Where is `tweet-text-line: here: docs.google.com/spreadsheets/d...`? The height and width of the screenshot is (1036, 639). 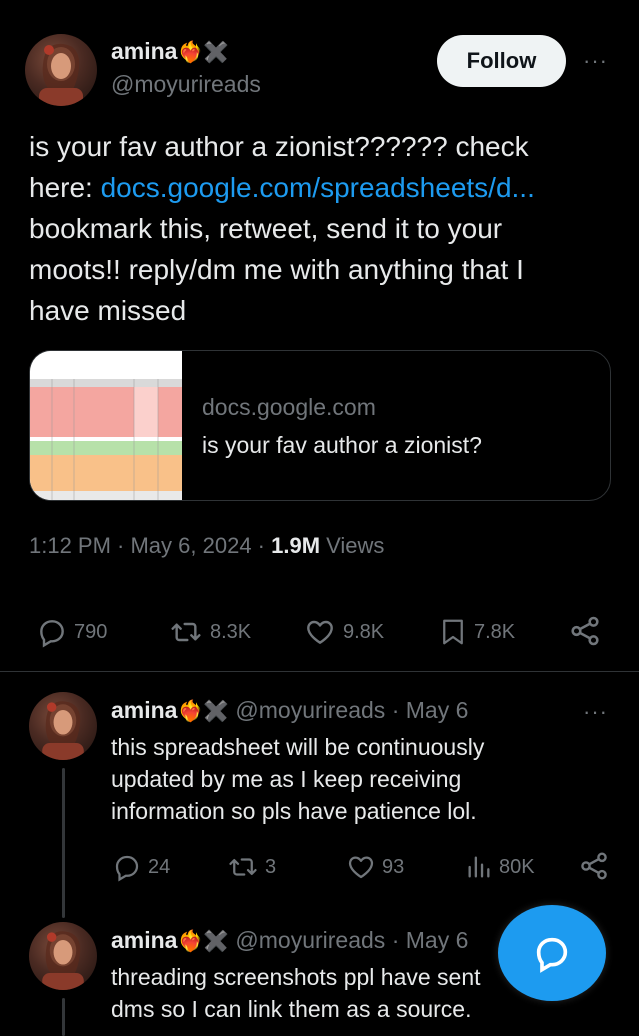
tweet-text-line: here: docs.google.com/spreadsheets/d... is located at coordinates (324, 187).